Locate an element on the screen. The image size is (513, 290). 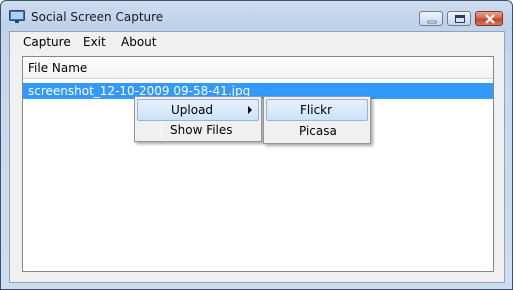
submenu-item-picasa: Picasa is located at coordinates (317, 132).